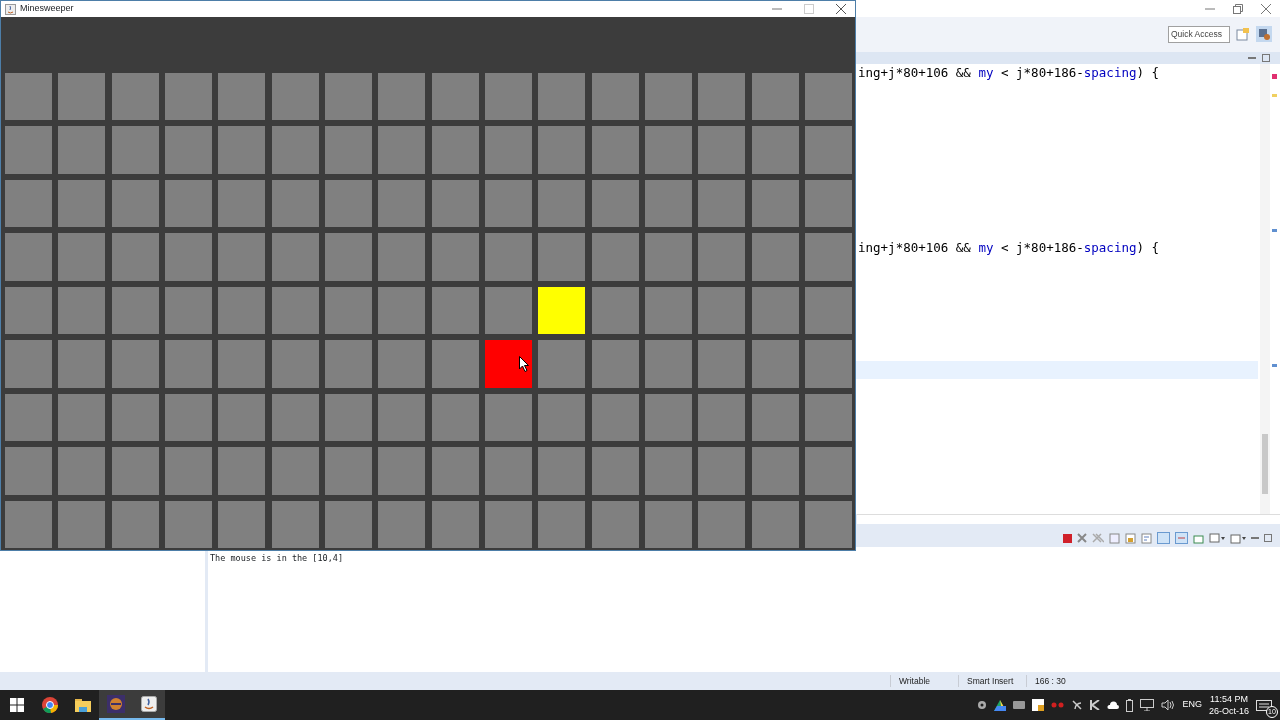 Image resolution: width=1280 pixels, height=720 pixels. I want to click on java-icon, so click(148, 704).